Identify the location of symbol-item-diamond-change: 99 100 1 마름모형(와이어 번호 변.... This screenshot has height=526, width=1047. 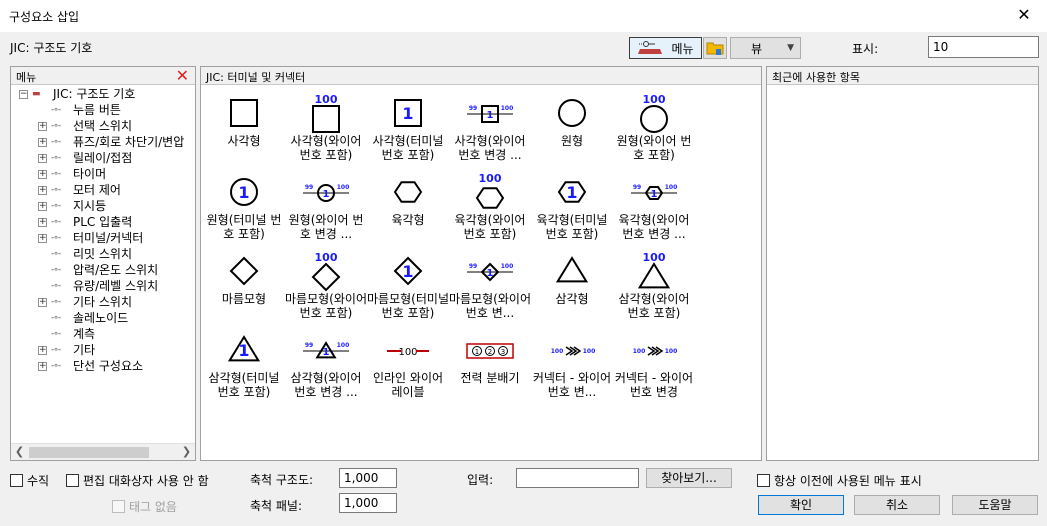
(490, 289).